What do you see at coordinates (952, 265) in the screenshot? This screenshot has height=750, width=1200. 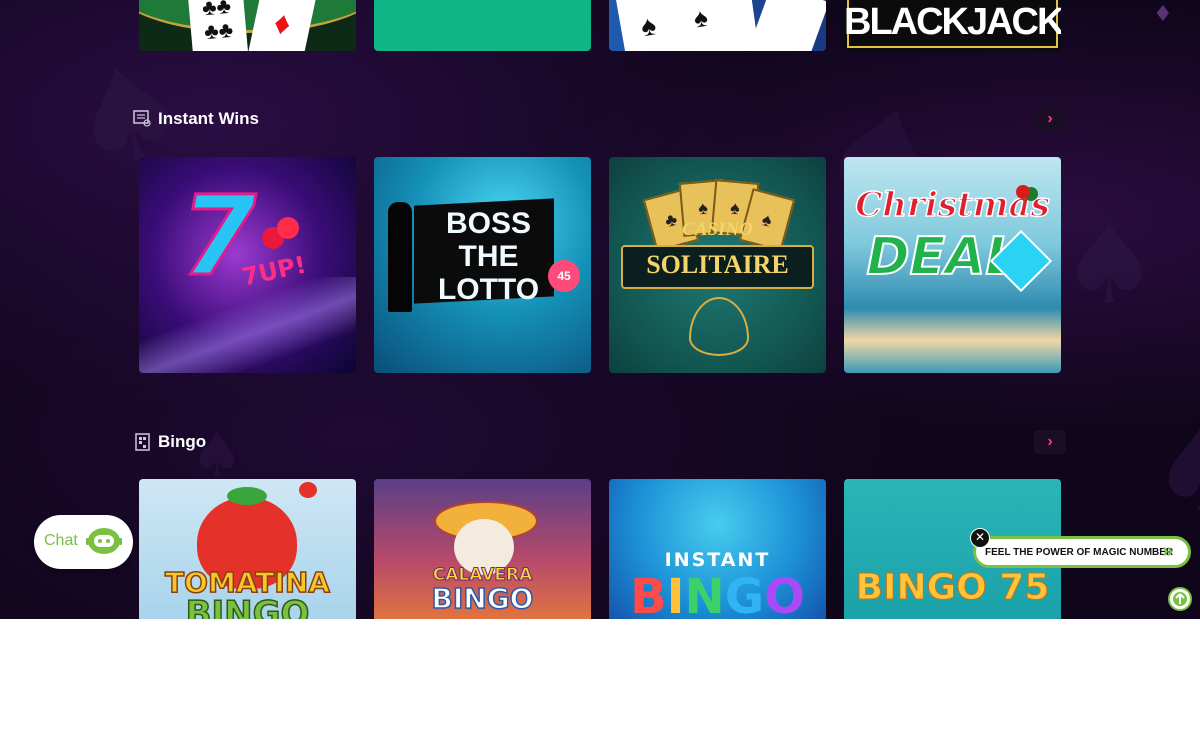 I see `game-tile-christmas-deal: Christmas DEAL` at bounding box center [952, 265].